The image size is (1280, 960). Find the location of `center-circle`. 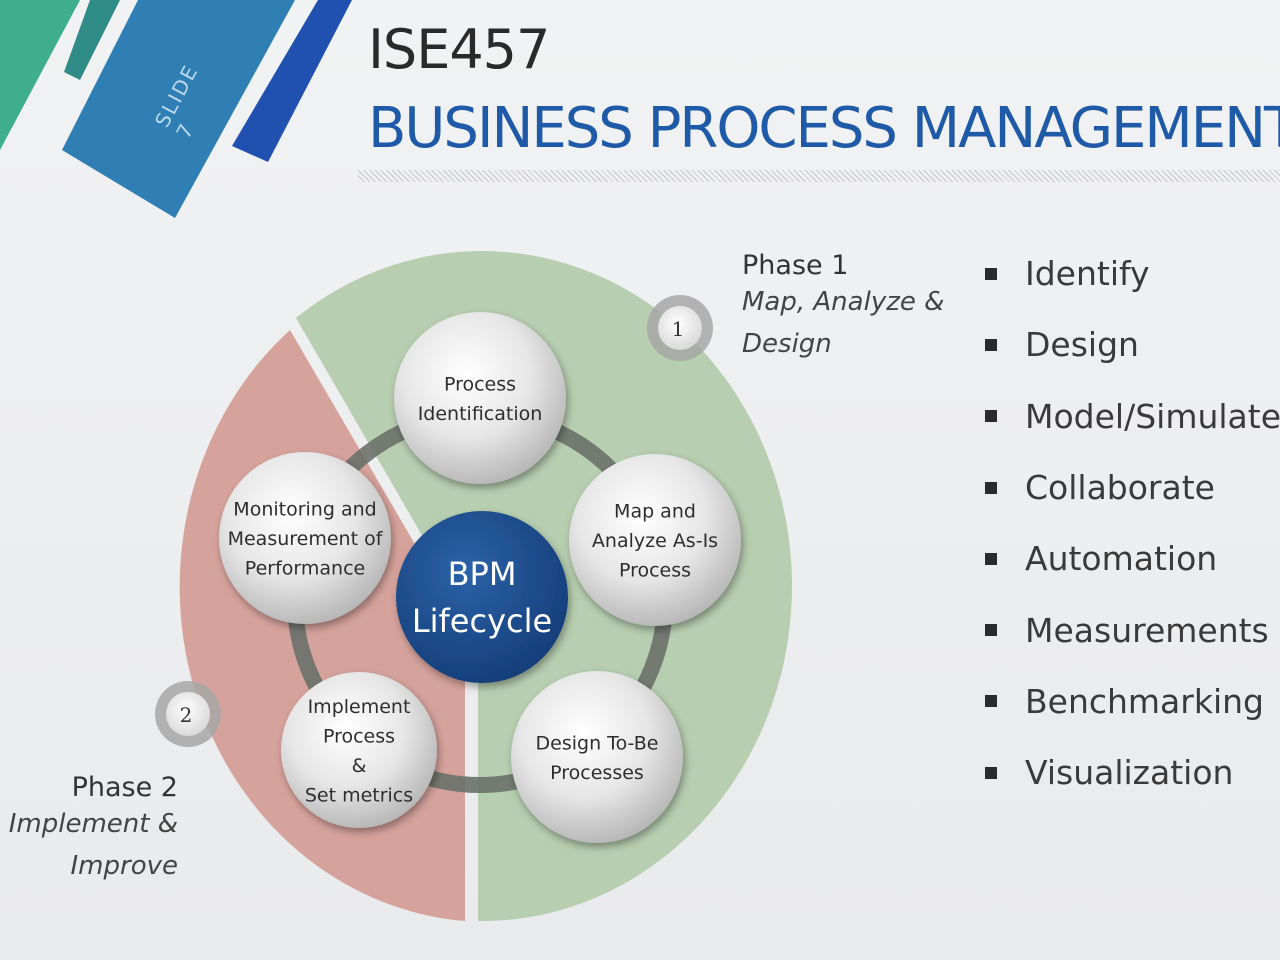

center-circle is located at coordinates (482, 597).